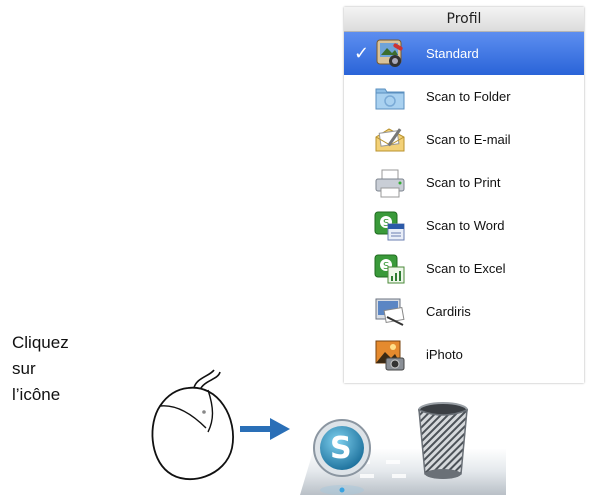 The height and width of the screenshot is (495, 598). Describe the element at coordinates (464, 354) in the screenshot. I see `profile-item-iphoto: iPhoto` at that location.